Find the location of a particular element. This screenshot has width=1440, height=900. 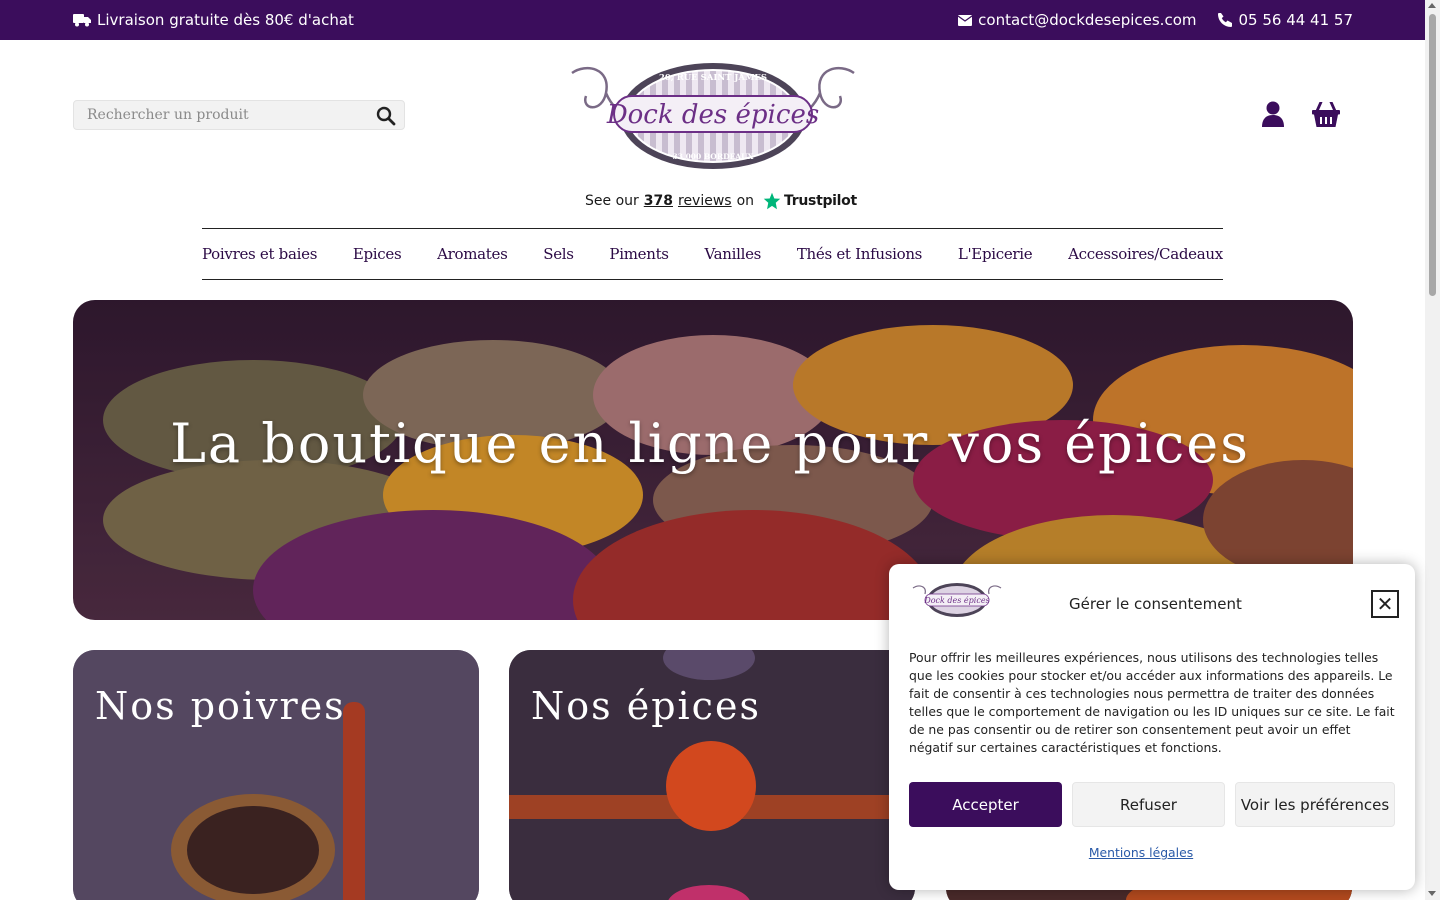

search-icon is located at coordinates (386, 116).